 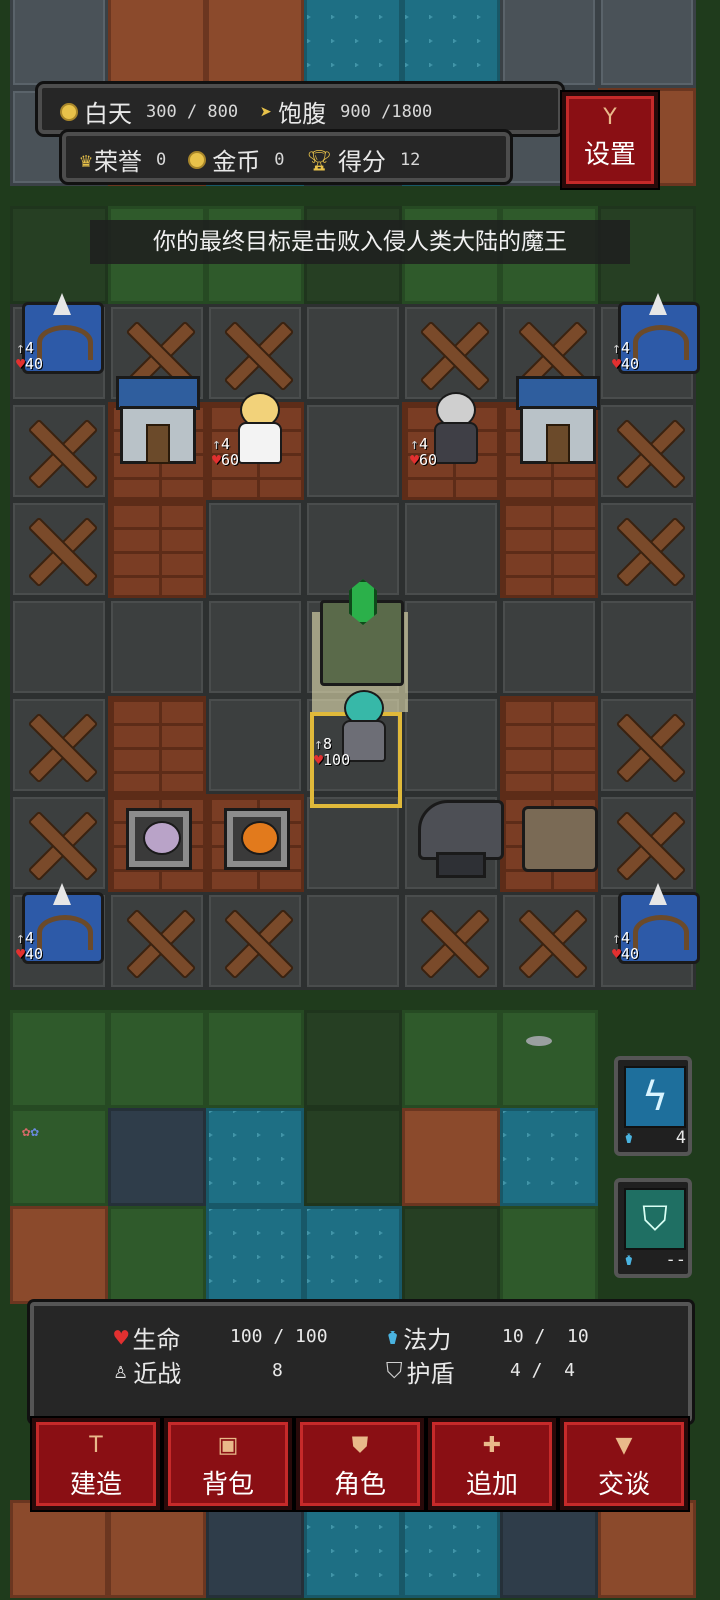 What do you see at coordinates (428, 460) in the screenshot?
I see `elder-hp: 60` at bounding box center [428, 460].